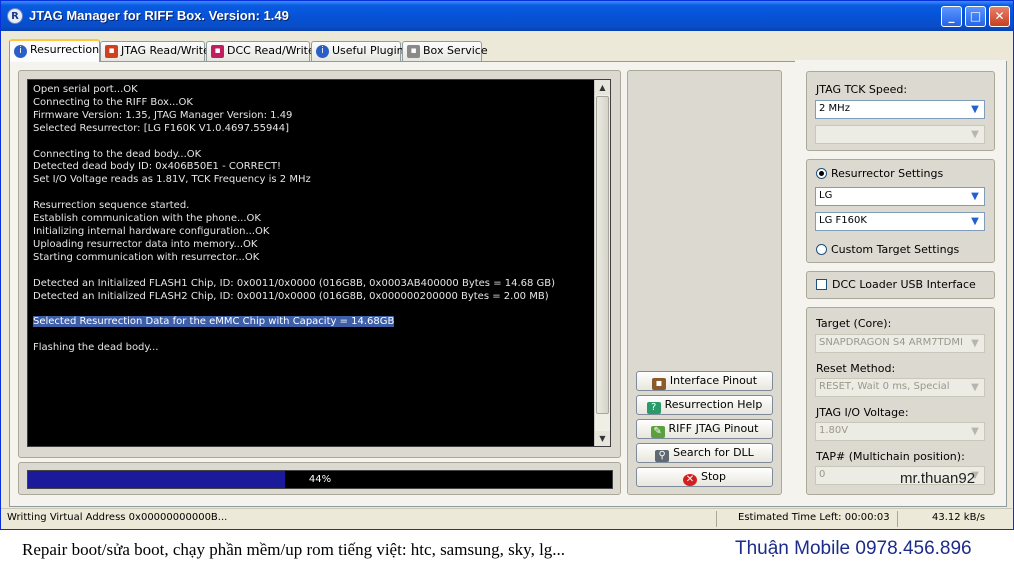 The height and width of the screenshot is (581, 1014). I want to click on reset-method-label: Reset Method:, so click(856, 368).